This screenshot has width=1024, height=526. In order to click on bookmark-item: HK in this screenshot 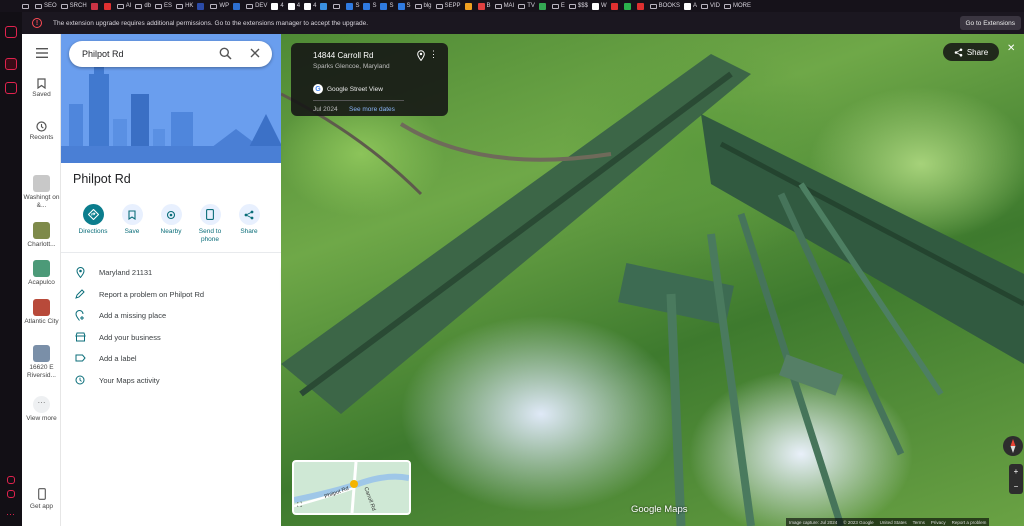, I will do `click(184, 6)`.